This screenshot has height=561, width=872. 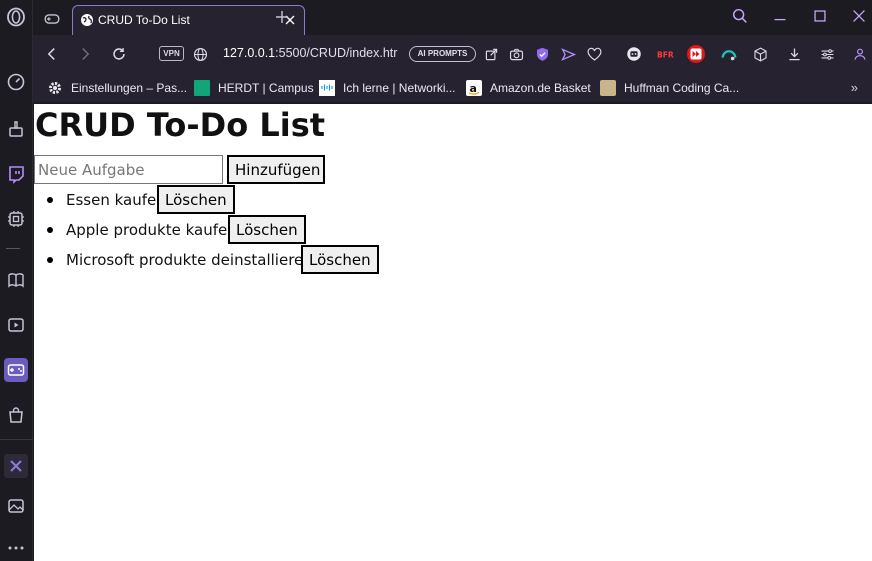 I want to click on cube-package-icon, so click(x=760, y=54).